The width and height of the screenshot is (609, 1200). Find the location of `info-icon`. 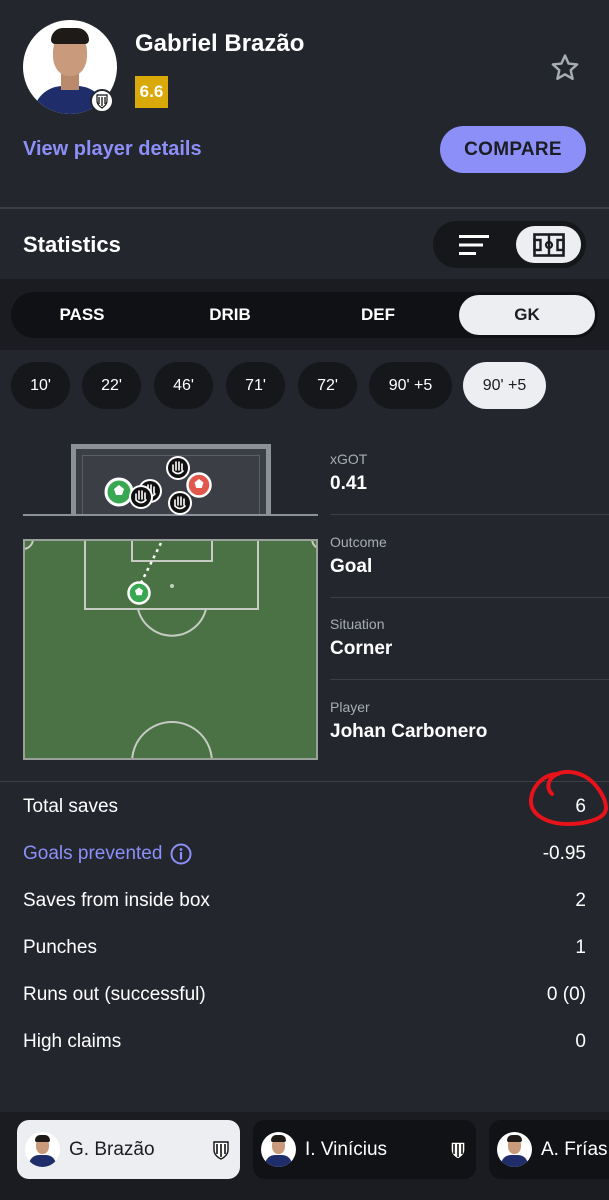

info-icon is located at coordinates (181, 854).